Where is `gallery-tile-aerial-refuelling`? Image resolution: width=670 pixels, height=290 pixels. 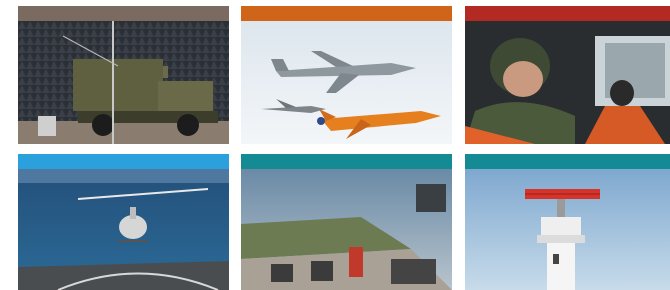 gallery-tile-aerial-refuelling is located at coordinates (346, 75).